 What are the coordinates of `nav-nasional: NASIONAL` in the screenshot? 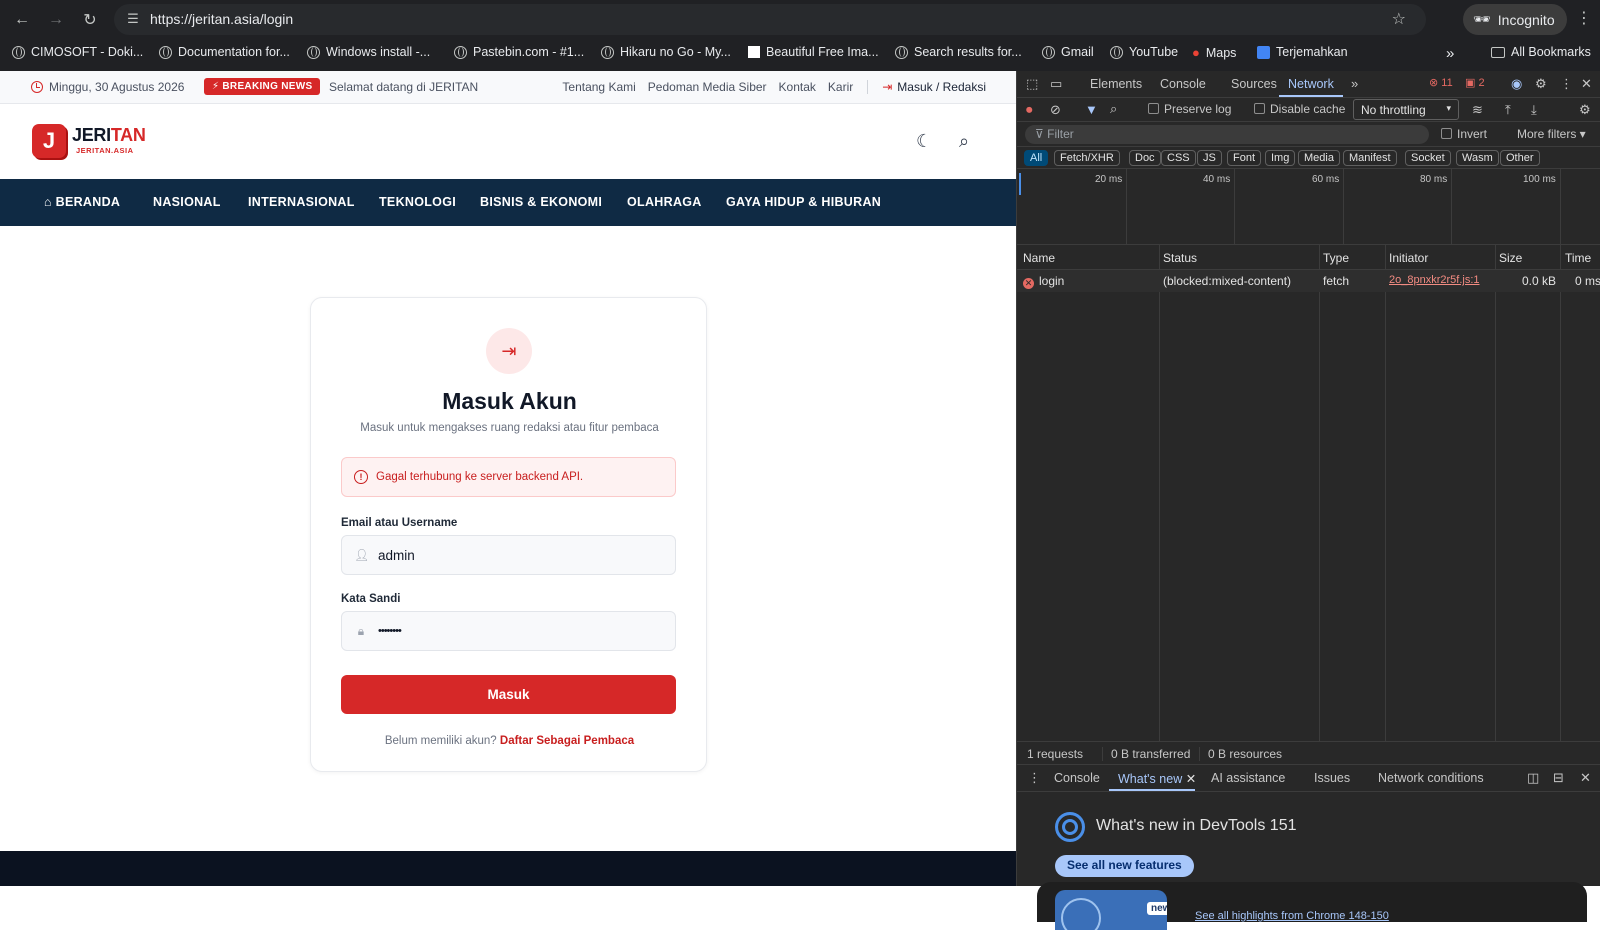 It's located at (187, 202).